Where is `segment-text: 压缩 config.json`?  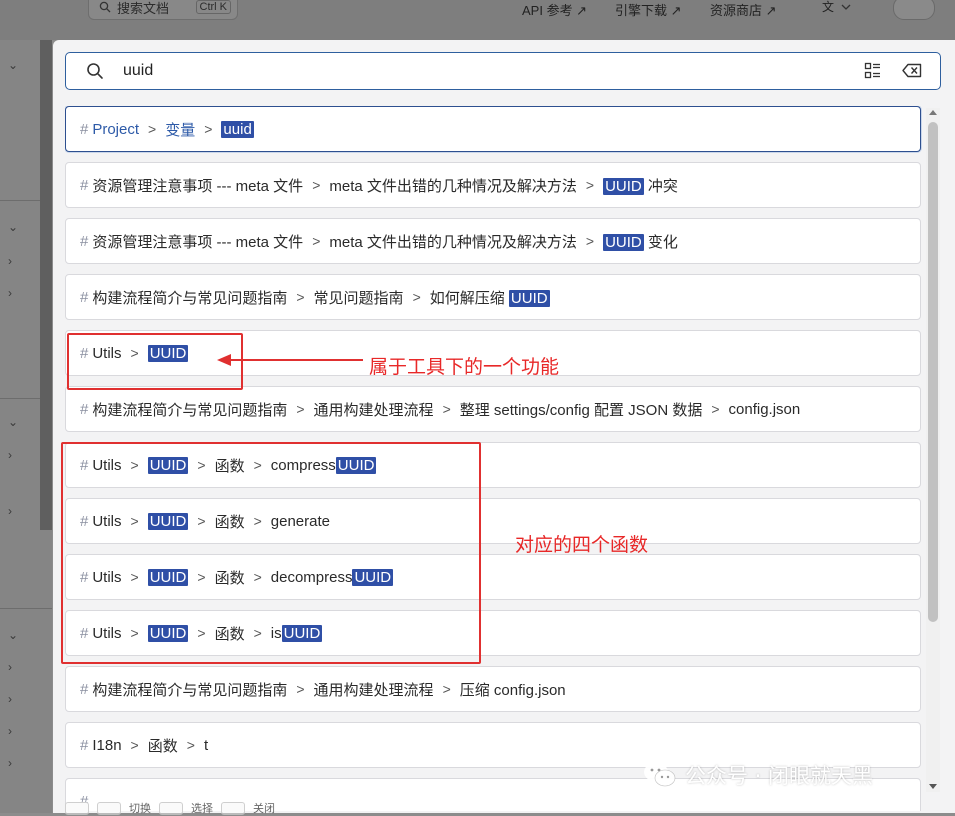
segment-text: 压缩 config.json is located at coordinates (512, 690).